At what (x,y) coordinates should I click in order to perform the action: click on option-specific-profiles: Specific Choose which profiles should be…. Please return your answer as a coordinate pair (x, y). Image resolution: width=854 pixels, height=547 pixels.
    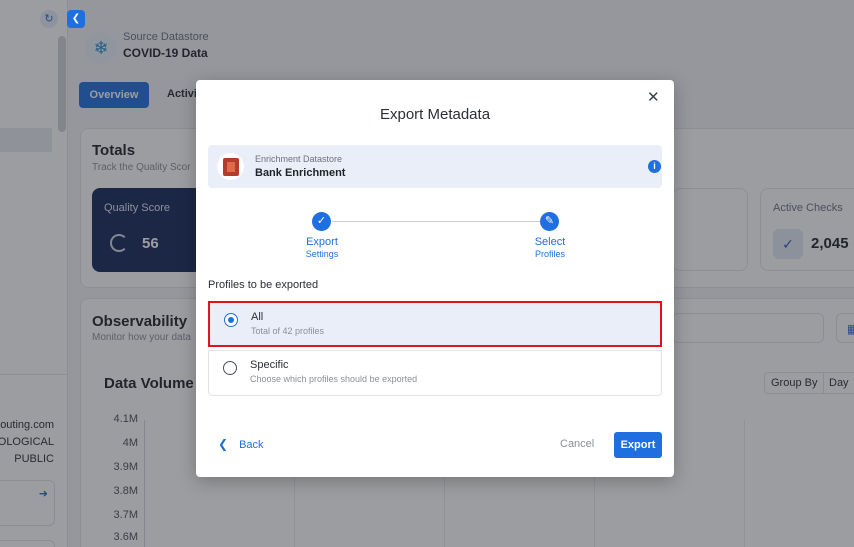
    Looking at the image, I should click on (435, 373).